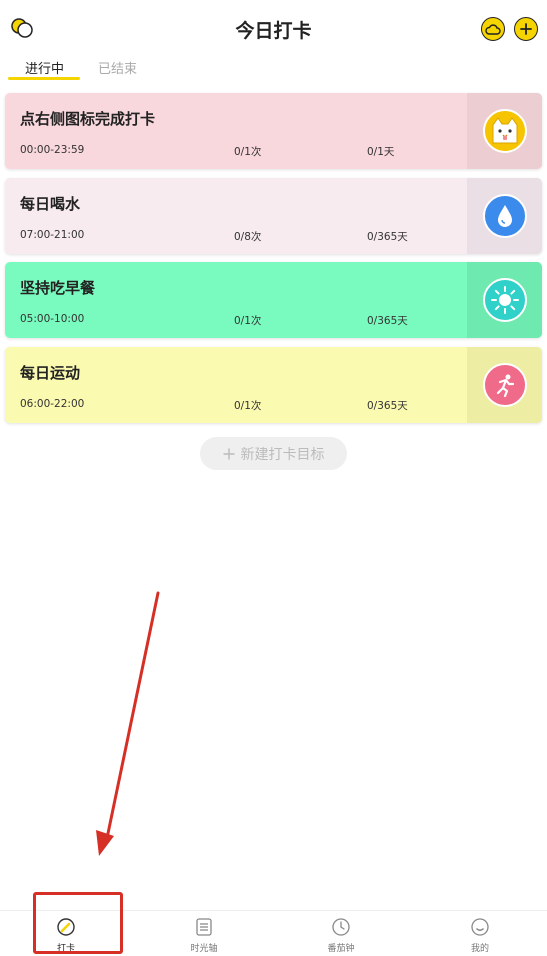  Describe the element at coordinates (52, 404) in the screenshot. I see `card-time-range: 06:00-22:00` at that location.